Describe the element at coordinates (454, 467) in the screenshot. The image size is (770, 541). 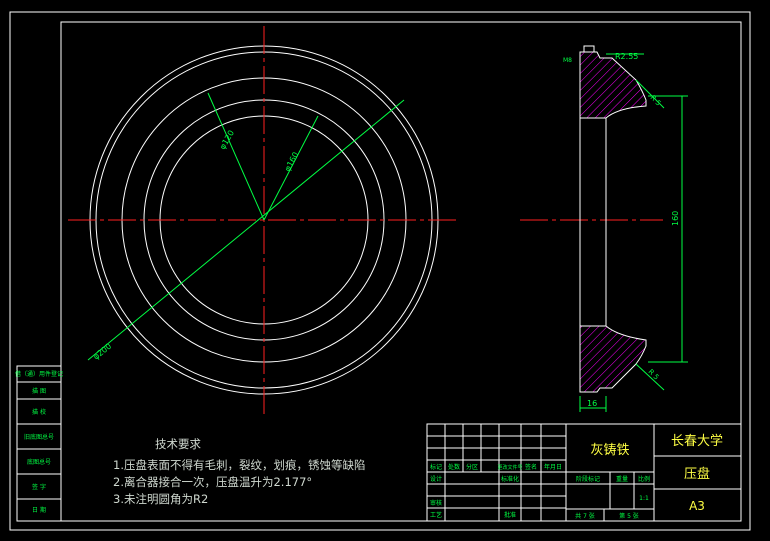
I see `tb-row-header-1: 处数` at that location.